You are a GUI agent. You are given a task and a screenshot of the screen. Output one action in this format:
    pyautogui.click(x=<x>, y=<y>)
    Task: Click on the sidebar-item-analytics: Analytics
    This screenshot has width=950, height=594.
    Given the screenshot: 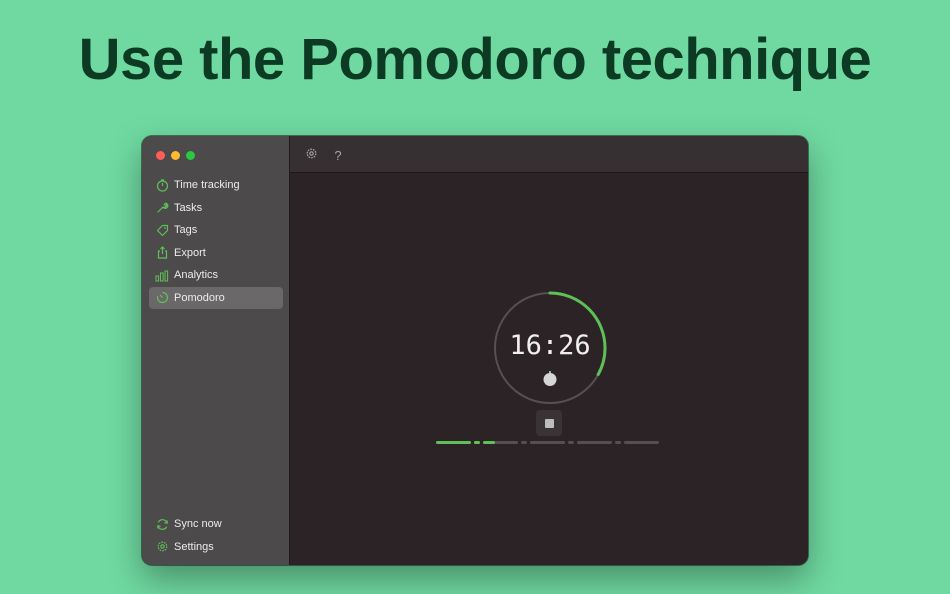 What is the action you would take?
    pyautogui.click(x=216, y=275)
    